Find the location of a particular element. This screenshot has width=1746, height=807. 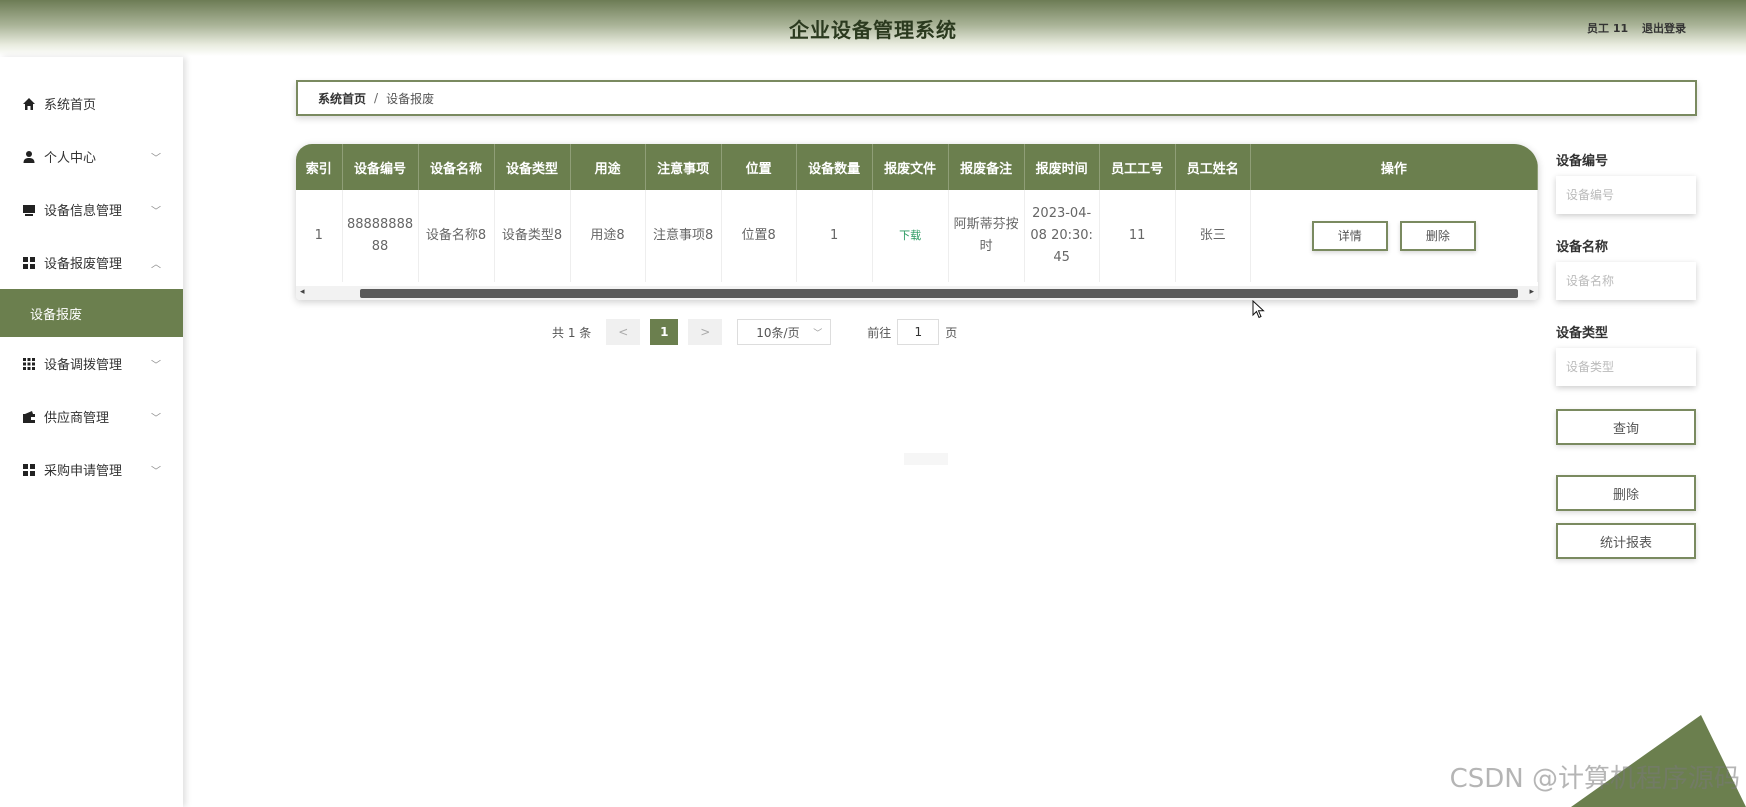

cell-index: 1 is located at coordinates (319, 236).